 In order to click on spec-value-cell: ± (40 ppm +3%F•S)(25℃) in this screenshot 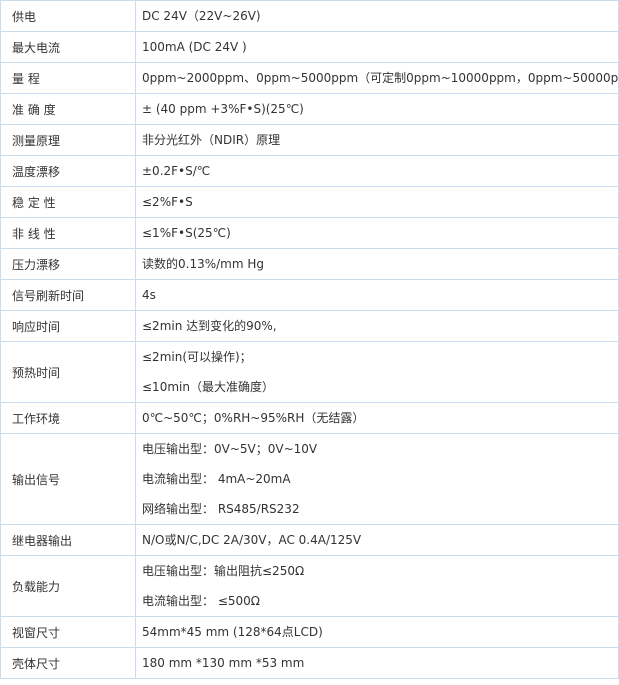, I will do `click(377, 109)`.